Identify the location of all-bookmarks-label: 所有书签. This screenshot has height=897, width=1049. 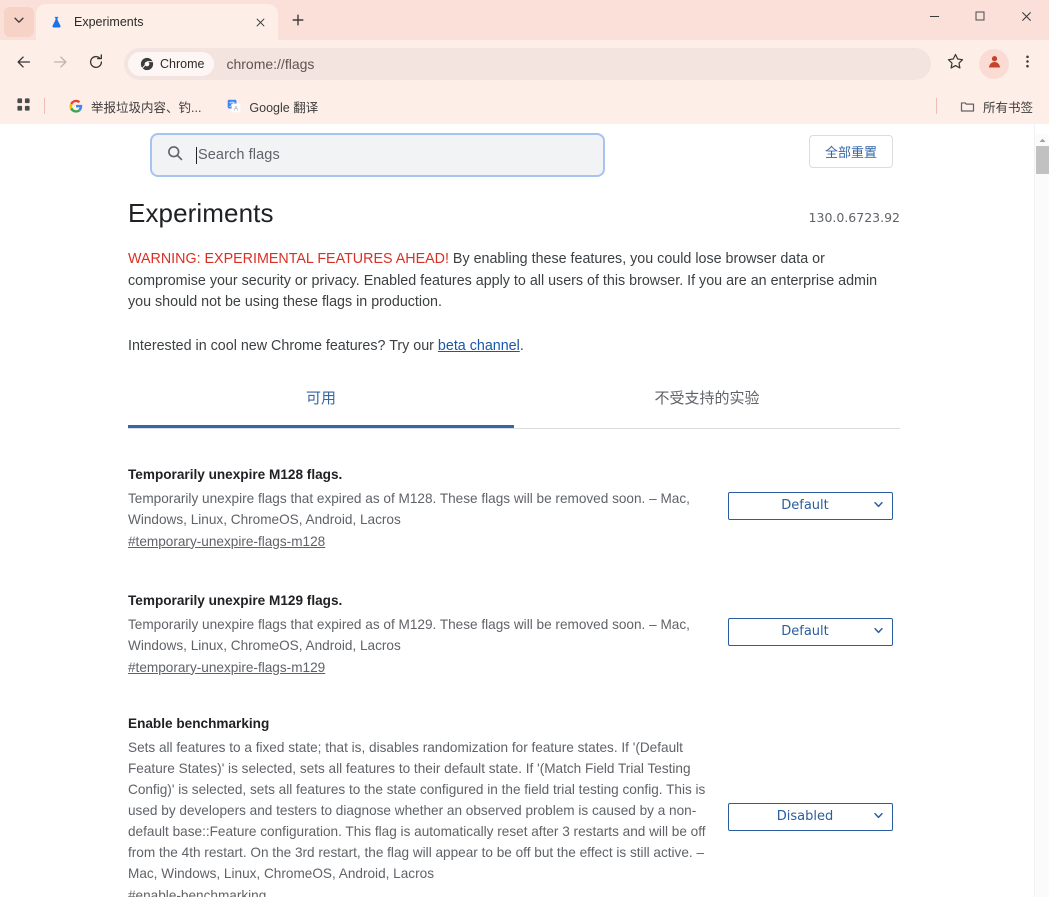
(1007, 107).